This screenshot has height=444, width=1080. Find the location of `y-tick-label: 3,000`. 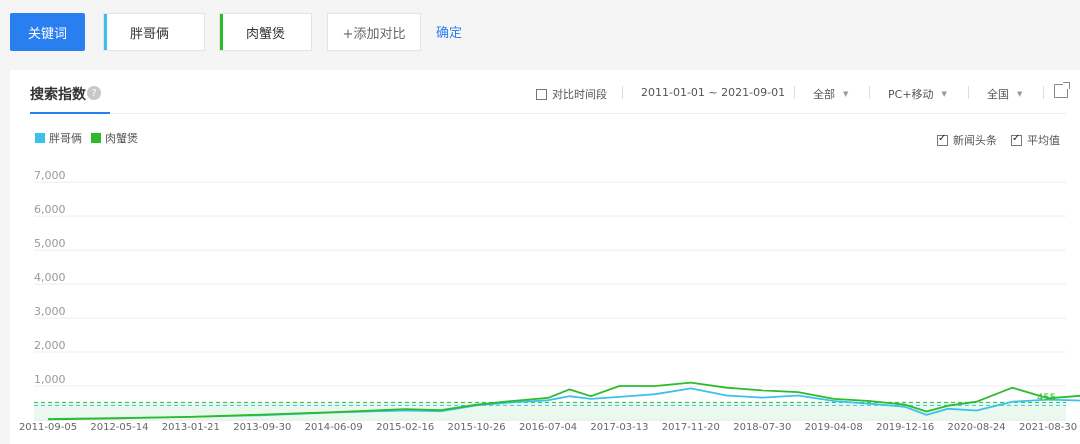

y-tick-label: 3,000 is located at coordinates (50, 311).